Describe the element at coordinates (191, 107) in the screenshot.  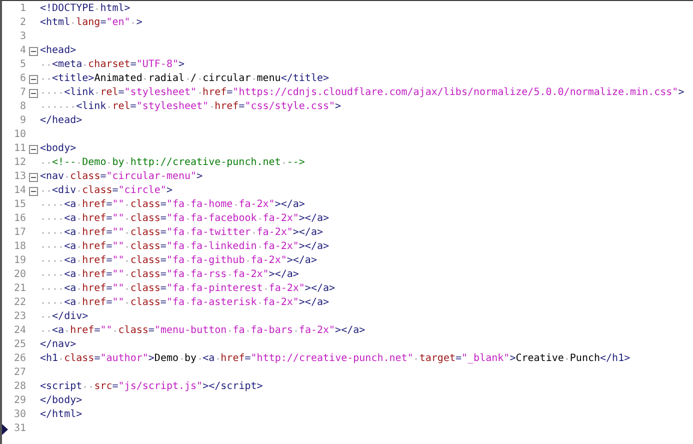
I see `code-line: <link rel="stylesheet" href="css/style.css">` at that location.